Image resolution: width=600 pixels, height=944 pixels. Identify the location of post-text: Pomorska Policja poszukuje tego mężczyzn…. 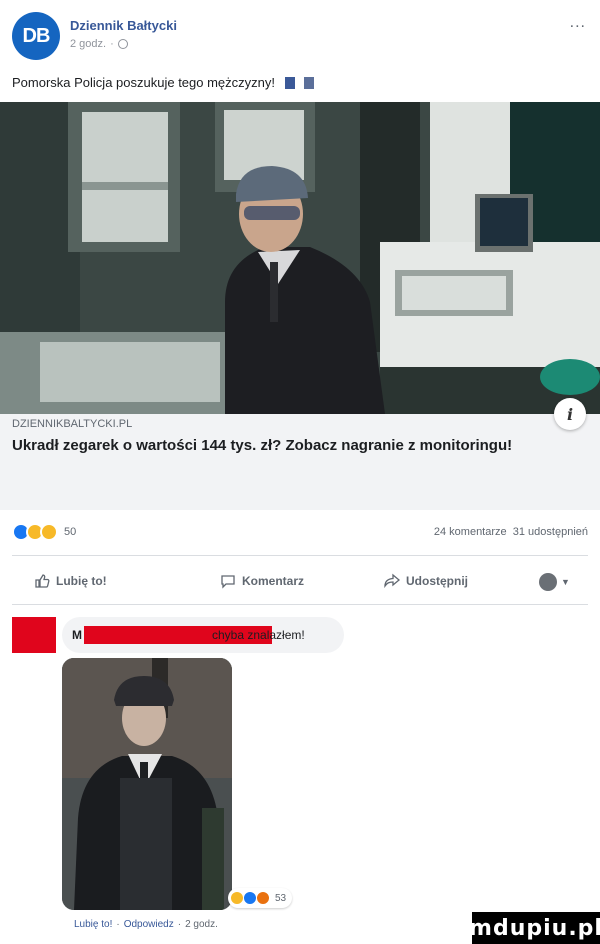
(163, 82).